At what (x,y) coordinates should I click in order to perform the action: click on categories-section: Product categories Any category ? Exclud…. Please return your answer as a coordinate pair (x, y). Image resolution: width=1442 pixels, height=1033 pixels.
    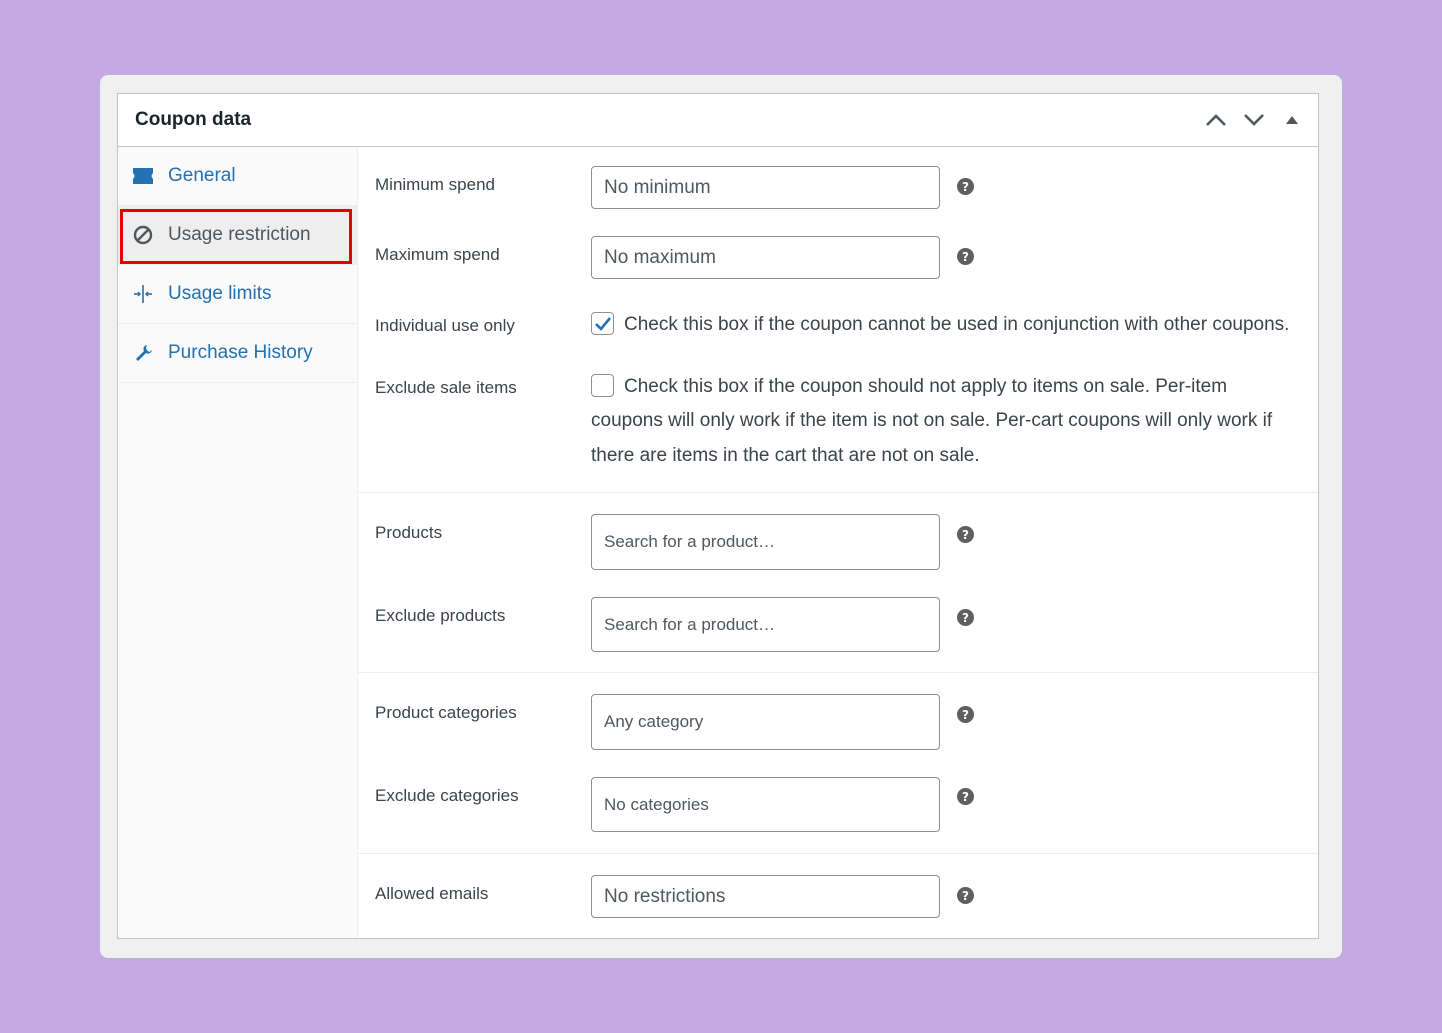
    Looking at the image, I should click on (838, 763).